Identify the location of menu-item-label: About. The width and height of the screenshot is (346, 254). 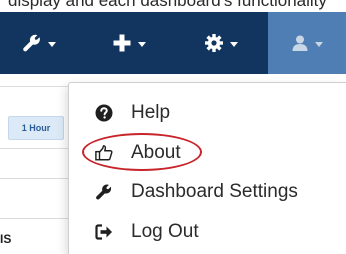
(156, 152).